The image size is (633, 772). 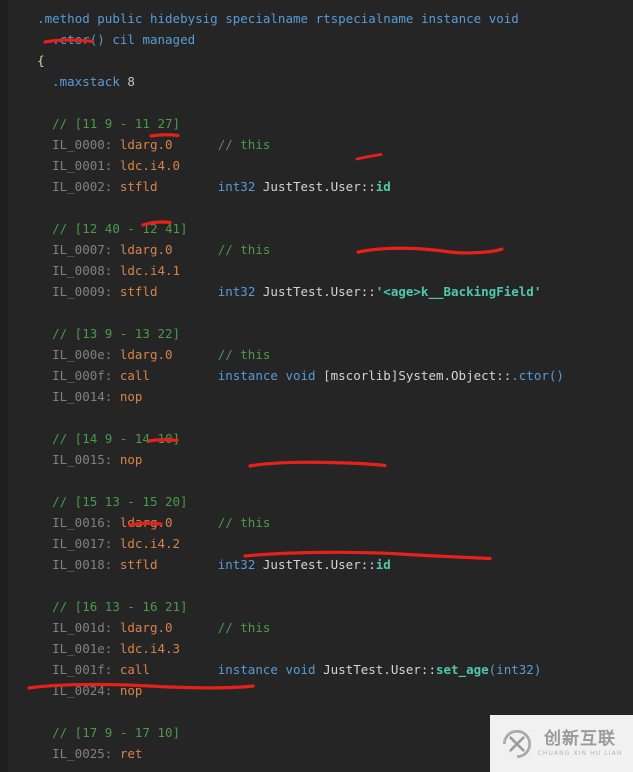 What do you see at coordinates (316, 606) in the screenshot?
I see `code-line: // [16 13 - 16 21]` at bounding box center [316, 606].